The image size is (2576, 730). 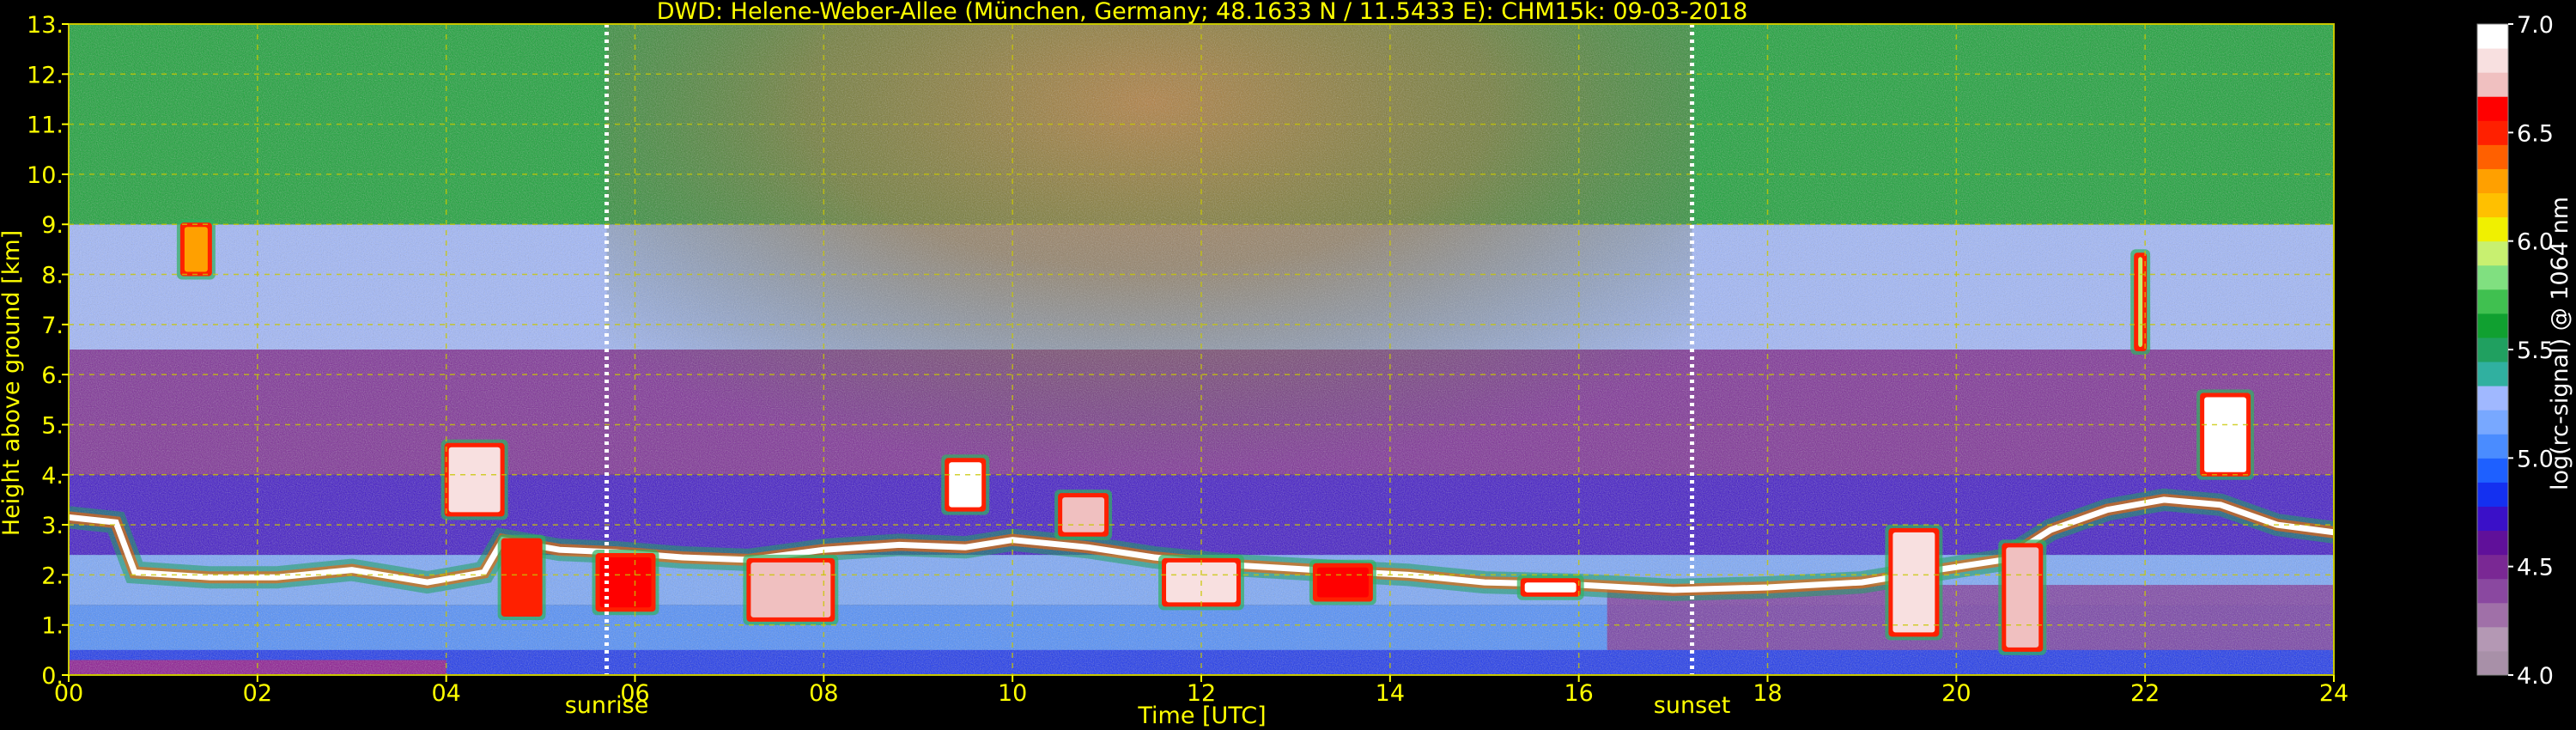 I want to click on y-tick-label: 0., so click(x=52, y=676).